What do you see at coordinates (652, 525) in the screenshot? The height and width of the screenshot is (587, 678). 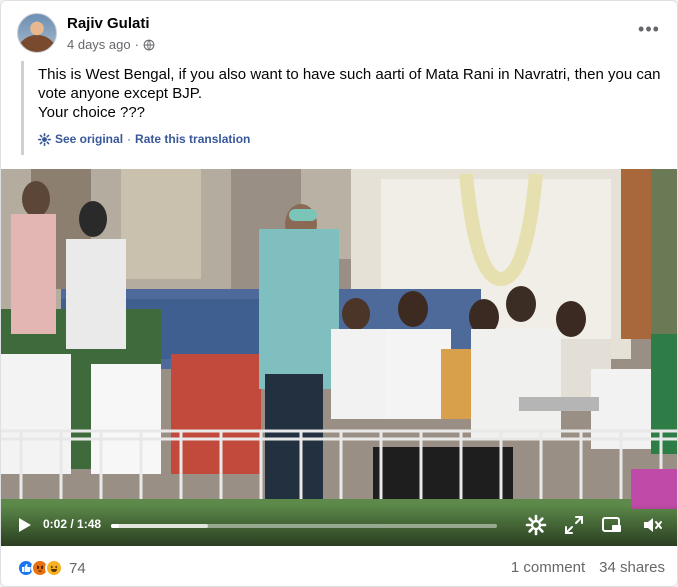 I see `volume-muted-icon` at bounding box center [652, 525].